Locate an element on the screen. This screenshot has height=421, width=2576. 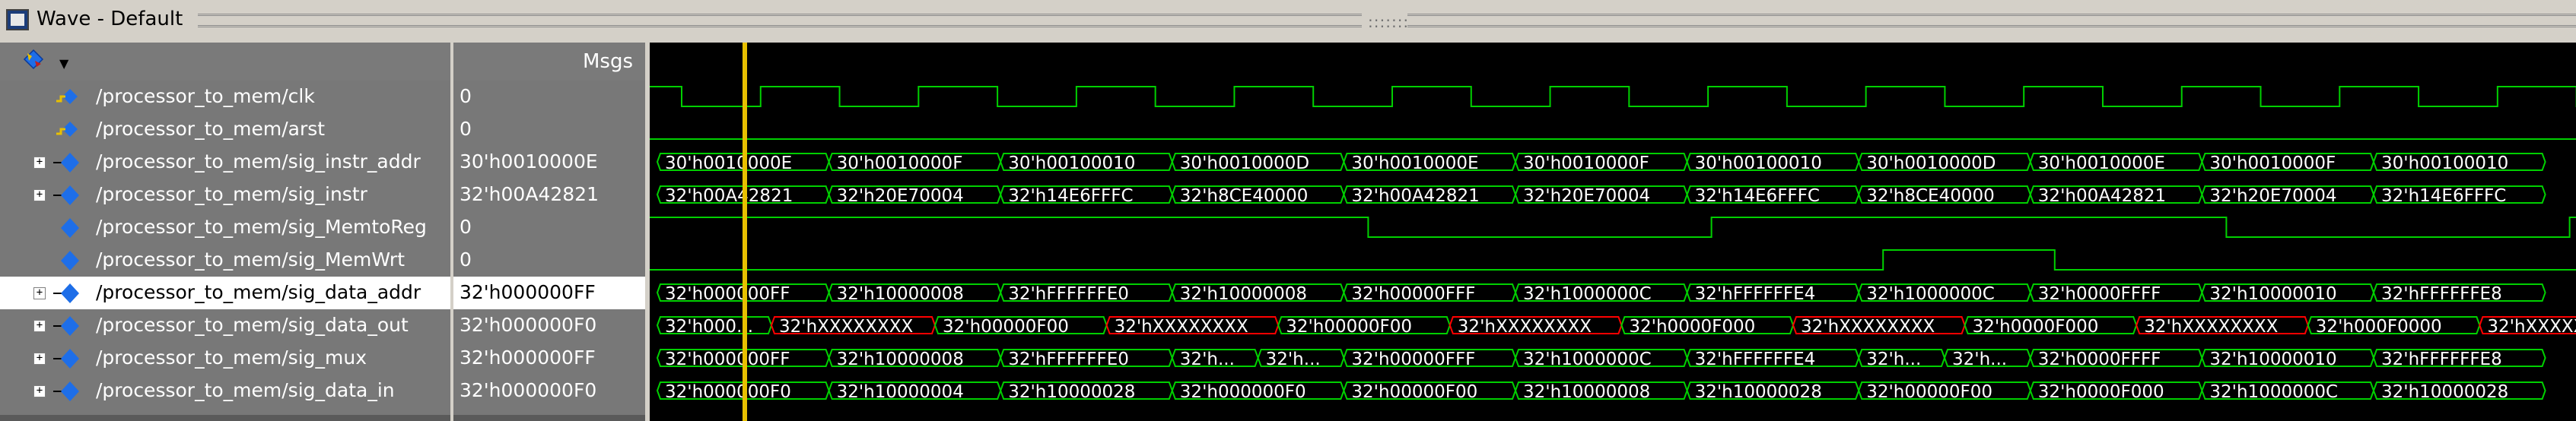
signal-name: /processor_to_mem/sig_data_out is located at coordinates (252, 325).